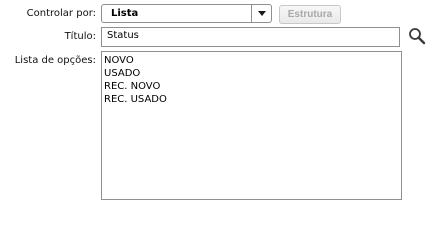 This screenshot has height=240, width=432. What do you see at coordinates (55, 60) in the screenshot?
I see `lista-opcoes-label: Lista de opções:` at bounding box center [55, 60].